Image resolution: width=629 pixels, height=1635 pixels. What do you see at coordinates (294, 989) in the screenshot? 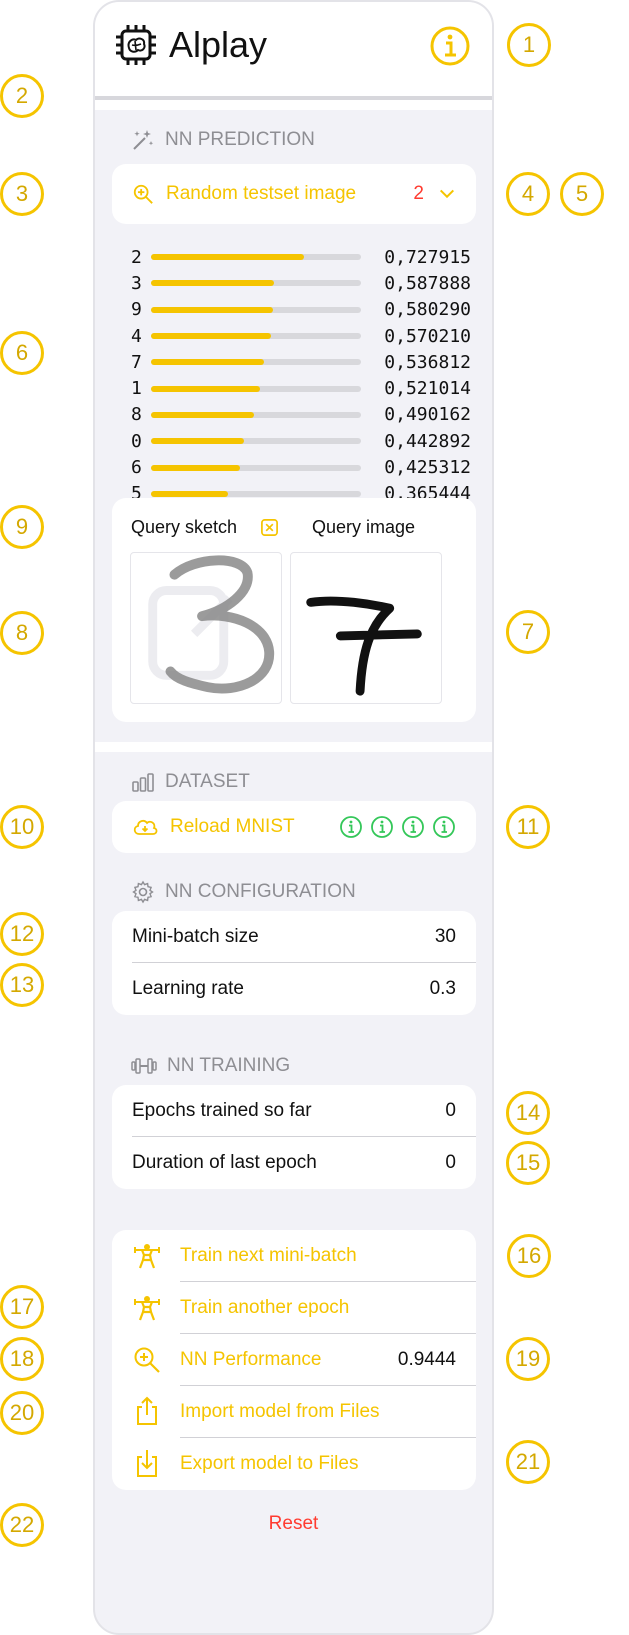
I see `learning-rate-row: Learning rate 0.3` at bounding box center [294, 989].